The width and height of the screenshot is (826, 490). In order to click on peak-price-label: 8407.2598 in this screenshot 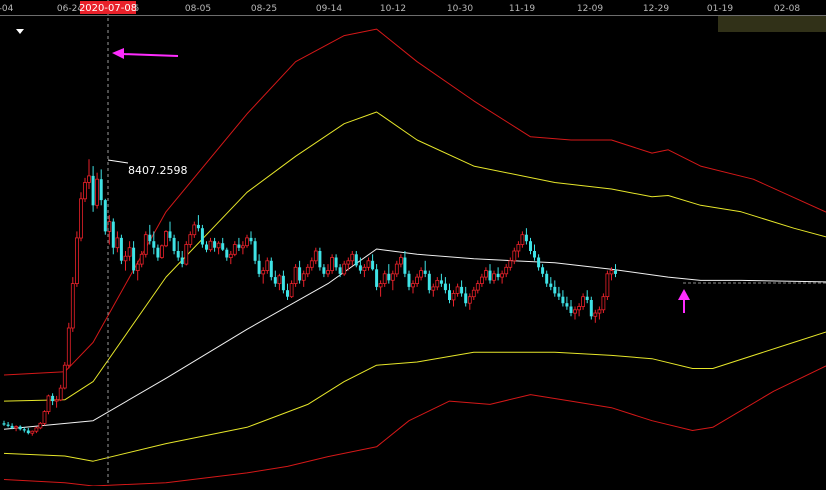, I will do `click(158, 170)`.